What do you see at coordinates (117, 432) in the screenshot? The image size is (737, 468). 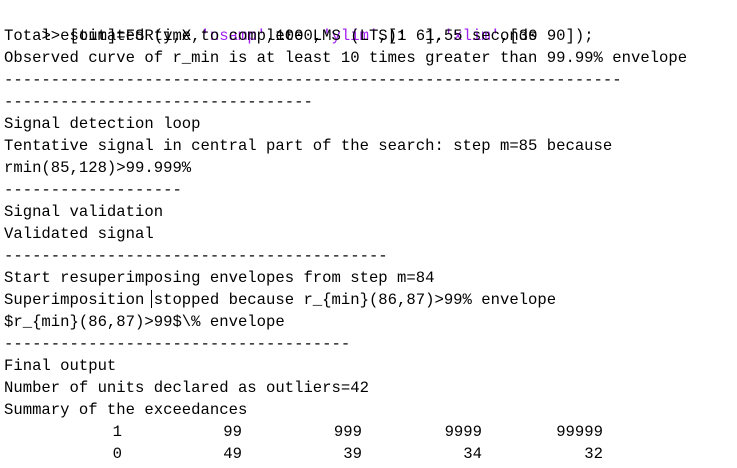 I see `table-cell: 1` at bounding box center [117, 432].